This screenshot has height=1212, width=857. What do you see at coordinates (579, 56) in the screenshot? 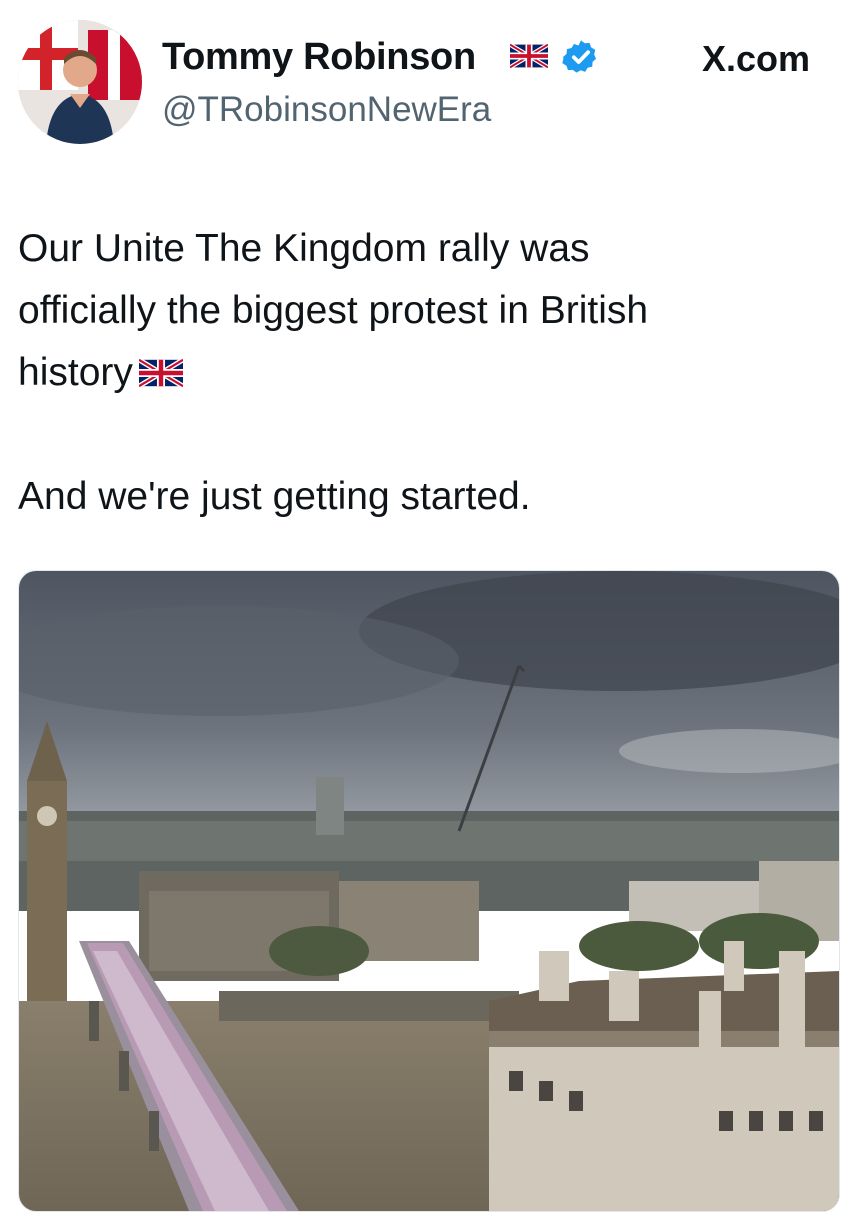
I see `verified-badge-icon` at bounding box center [579, 56].